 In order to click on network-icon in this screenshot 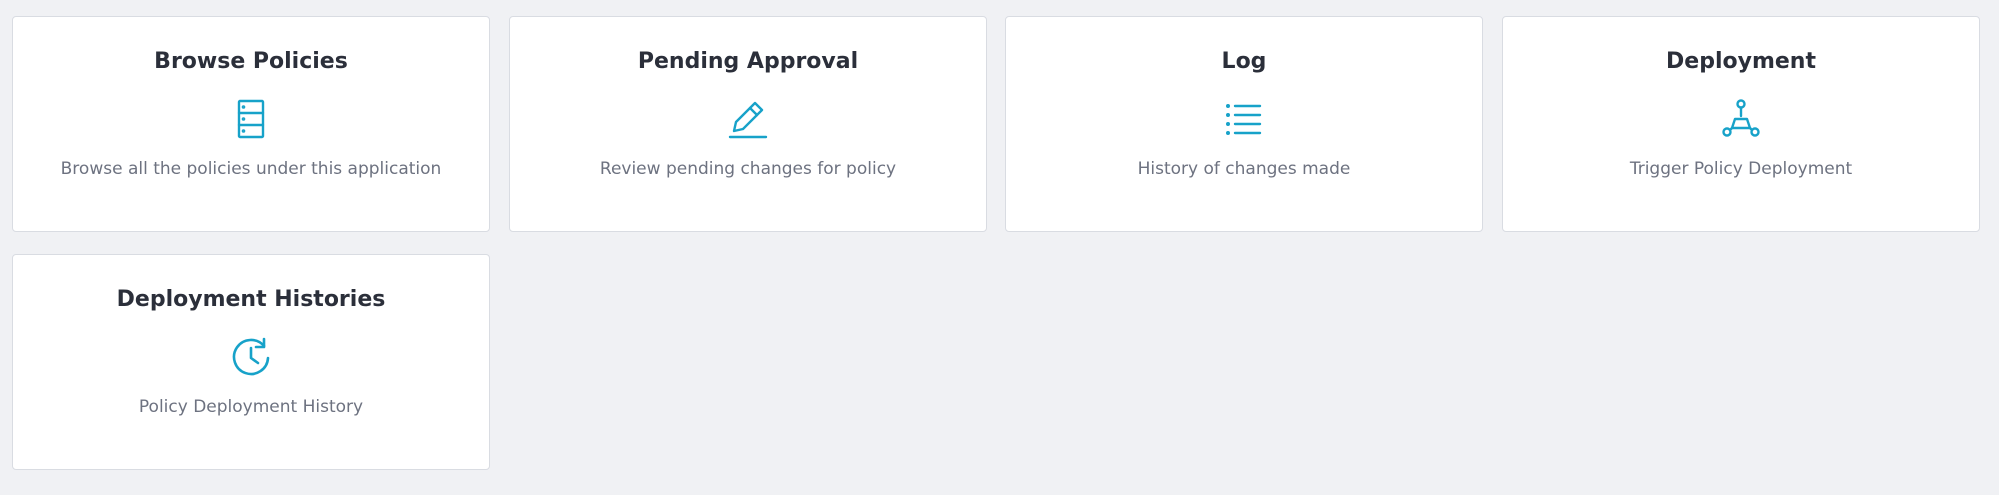, I will do `click(1741, 119)`.